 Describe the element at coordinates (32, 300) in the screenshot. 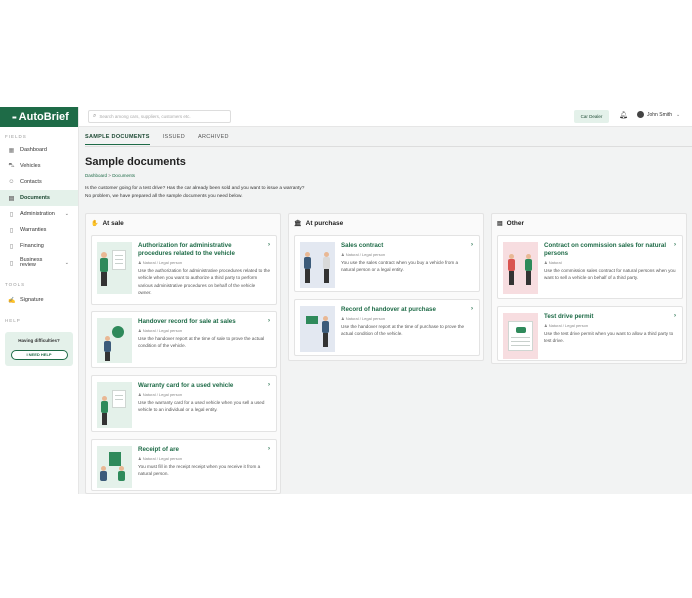

I see `sidebar-item-label: Signature` at that location.